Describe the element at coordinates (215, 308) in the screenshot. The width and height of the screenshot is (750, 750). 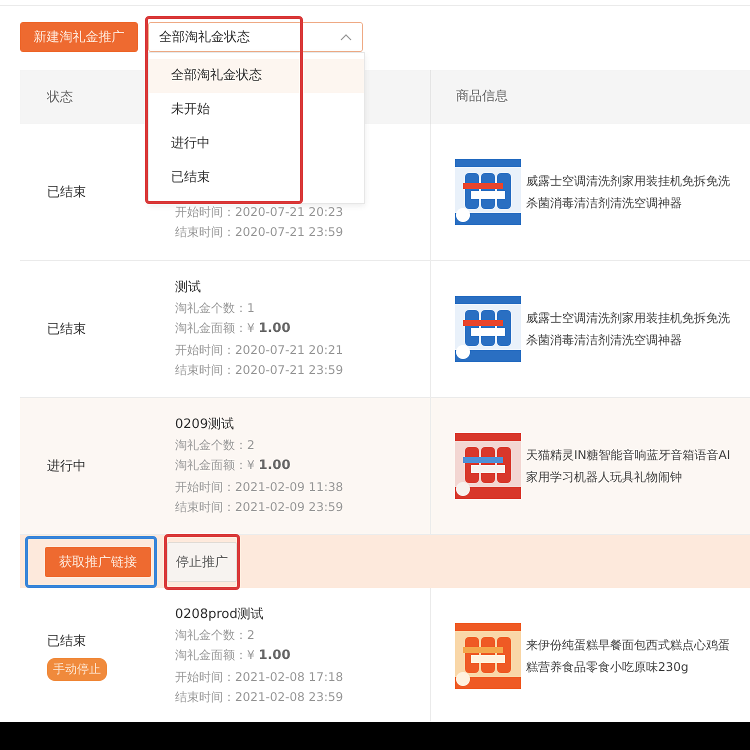
I see `detail-line: 淘礼金个数：1` at that location.